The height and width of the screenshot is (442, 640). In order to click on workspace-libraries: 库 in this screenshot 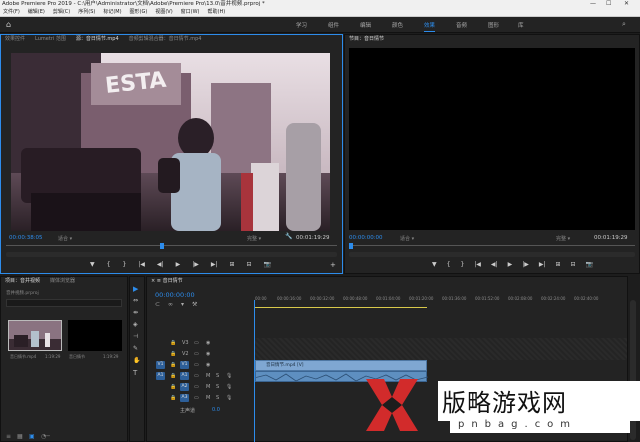, I will do `click(521, 25)`.